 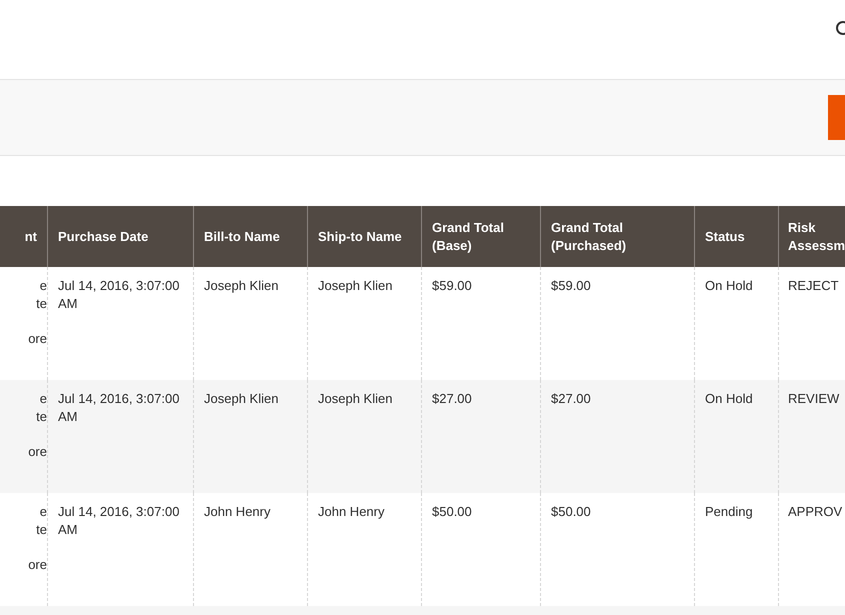 I want to click on column-header: nt, so click(x=23, y=236).